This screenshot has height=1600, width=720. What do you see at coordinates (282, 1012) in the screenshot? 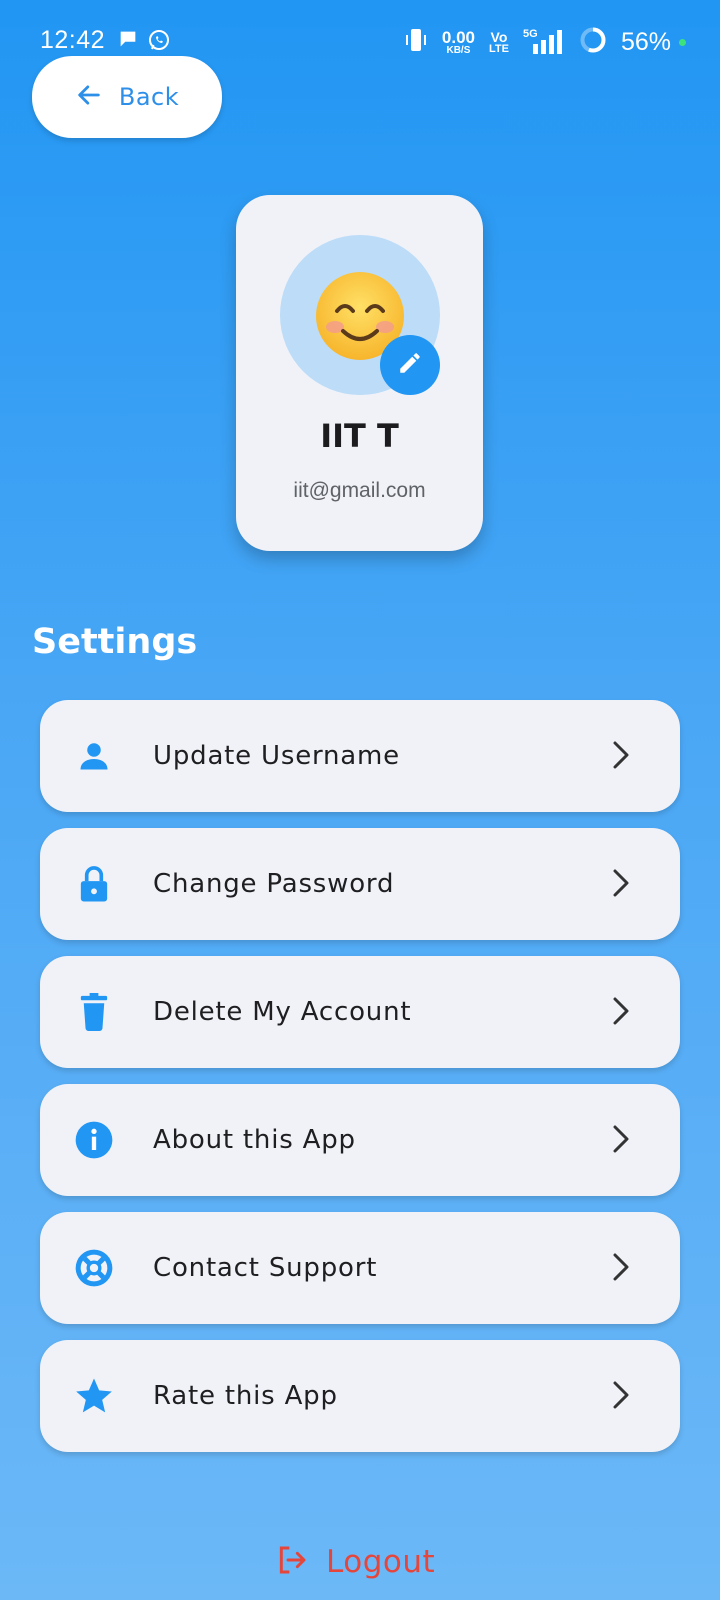
I see `settings-item-label: Delete My Account` at bounding box center [282, 1012].